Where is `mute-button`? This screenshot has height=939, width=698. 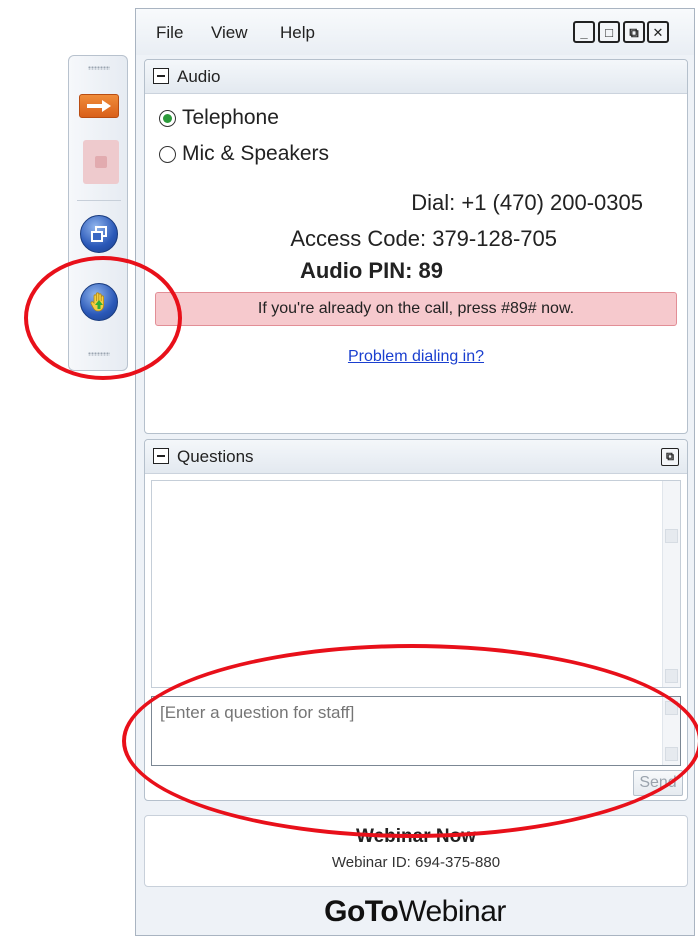 mute-button is located at coordinates (101, 162).